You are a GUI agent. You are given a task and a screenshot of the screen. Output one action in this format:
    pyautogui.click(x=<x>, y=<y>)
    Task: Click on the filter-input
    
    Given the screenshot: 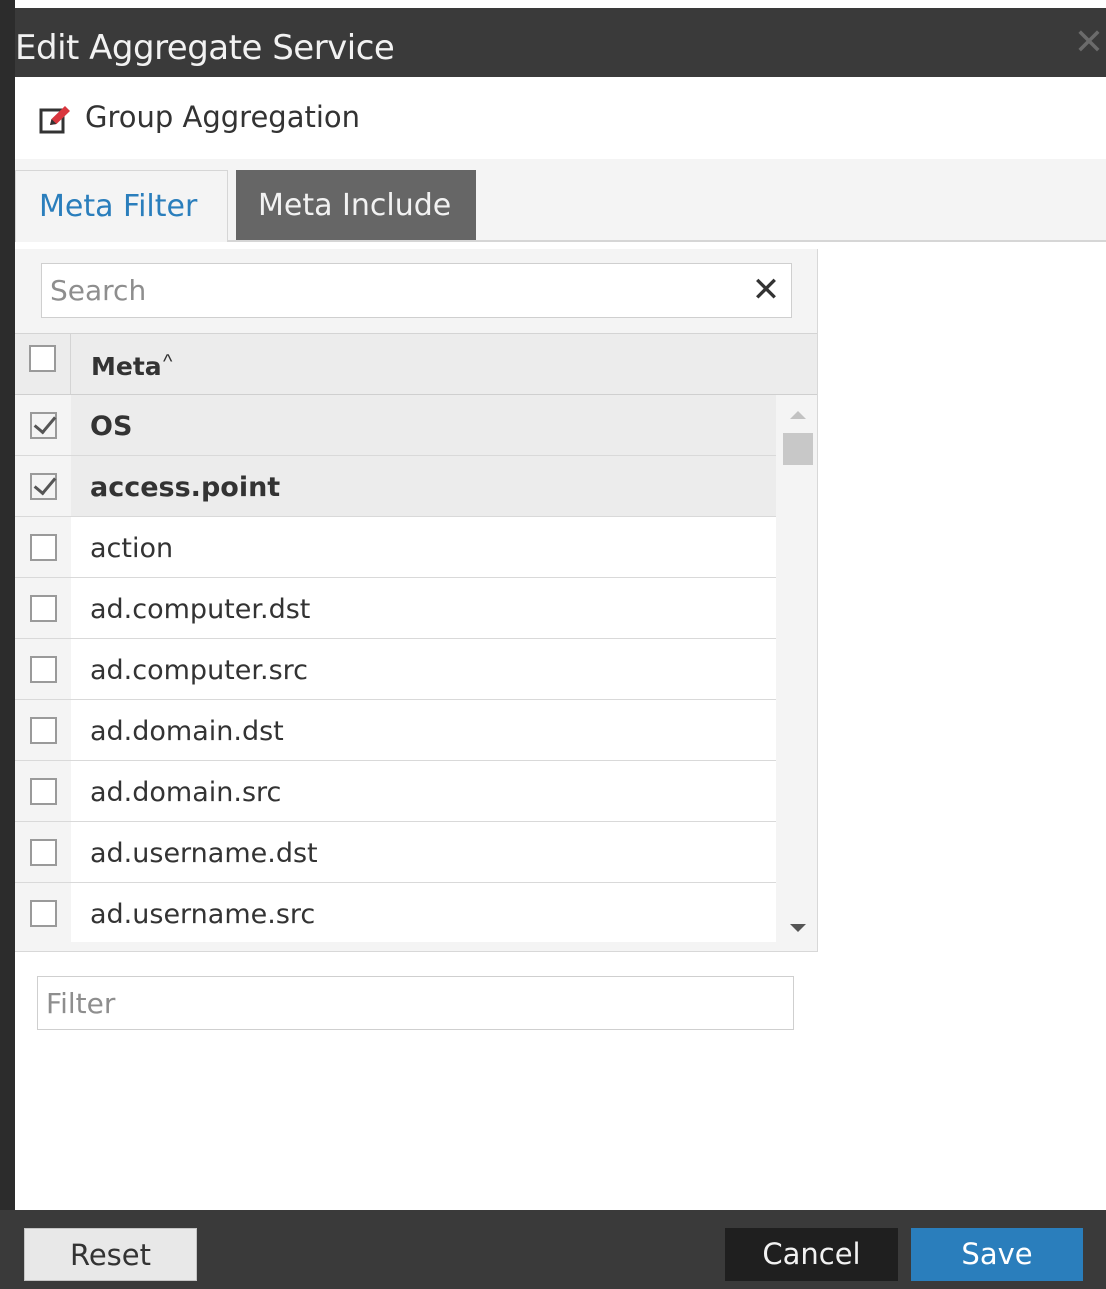 What is the action you would take?
    pyautogui.click(x=415, y=1003)
    